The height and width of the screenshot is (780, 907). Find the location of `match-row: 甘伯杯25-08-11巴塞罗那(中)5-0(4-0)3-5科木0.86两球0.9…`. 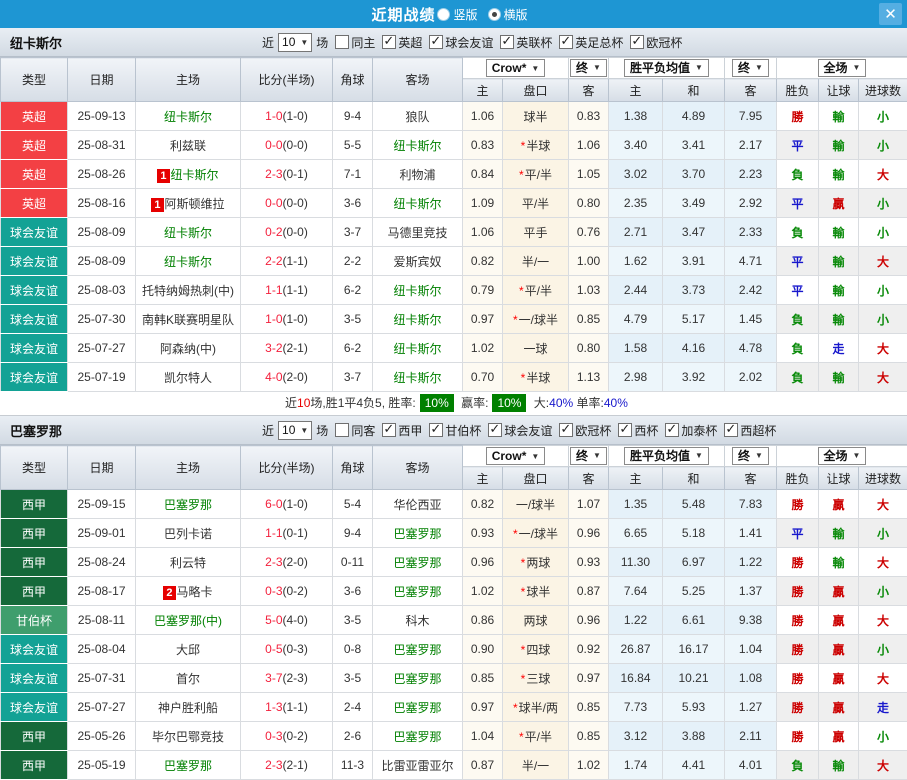

match-row: 甘伯杯25-08-11巴塞罗那(中)5-0(4-0)3-5科木0.86两球0.9… is located at coordinates (454, 620).